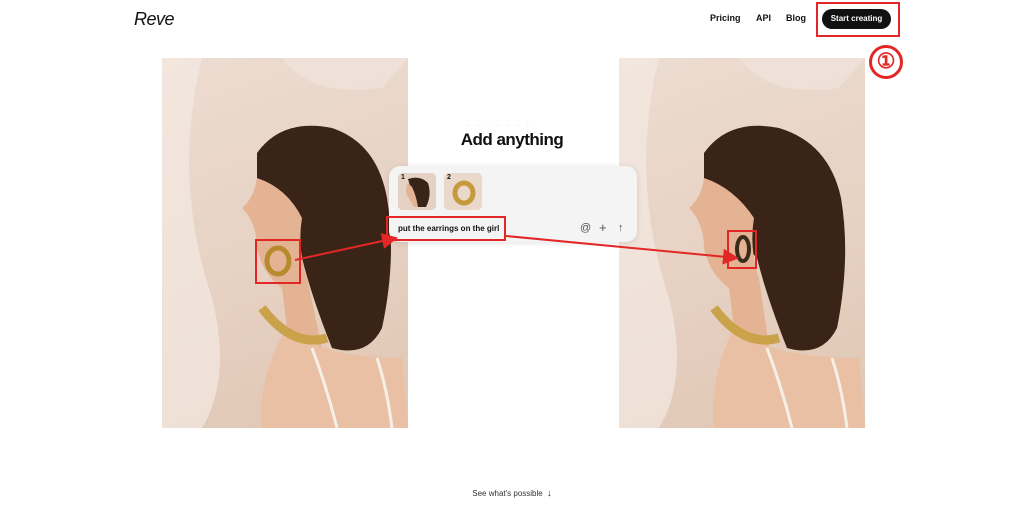 The width and height of the screenshot is (1024, 506). Describe the element at coordinates (622, 250) in the screenshot. I see `arrow-prompt-to-result` at that location.